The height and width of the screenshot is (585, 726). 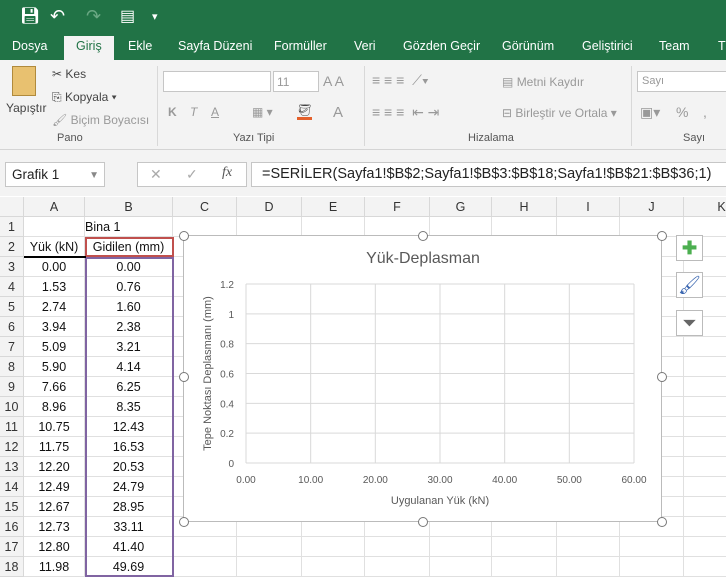 What do you see at coordinates (100, 120) in the screenshot?
I see `format-painter-button: 🖌︎ Biçim Boyacısı` at bounding box center [100, 120].